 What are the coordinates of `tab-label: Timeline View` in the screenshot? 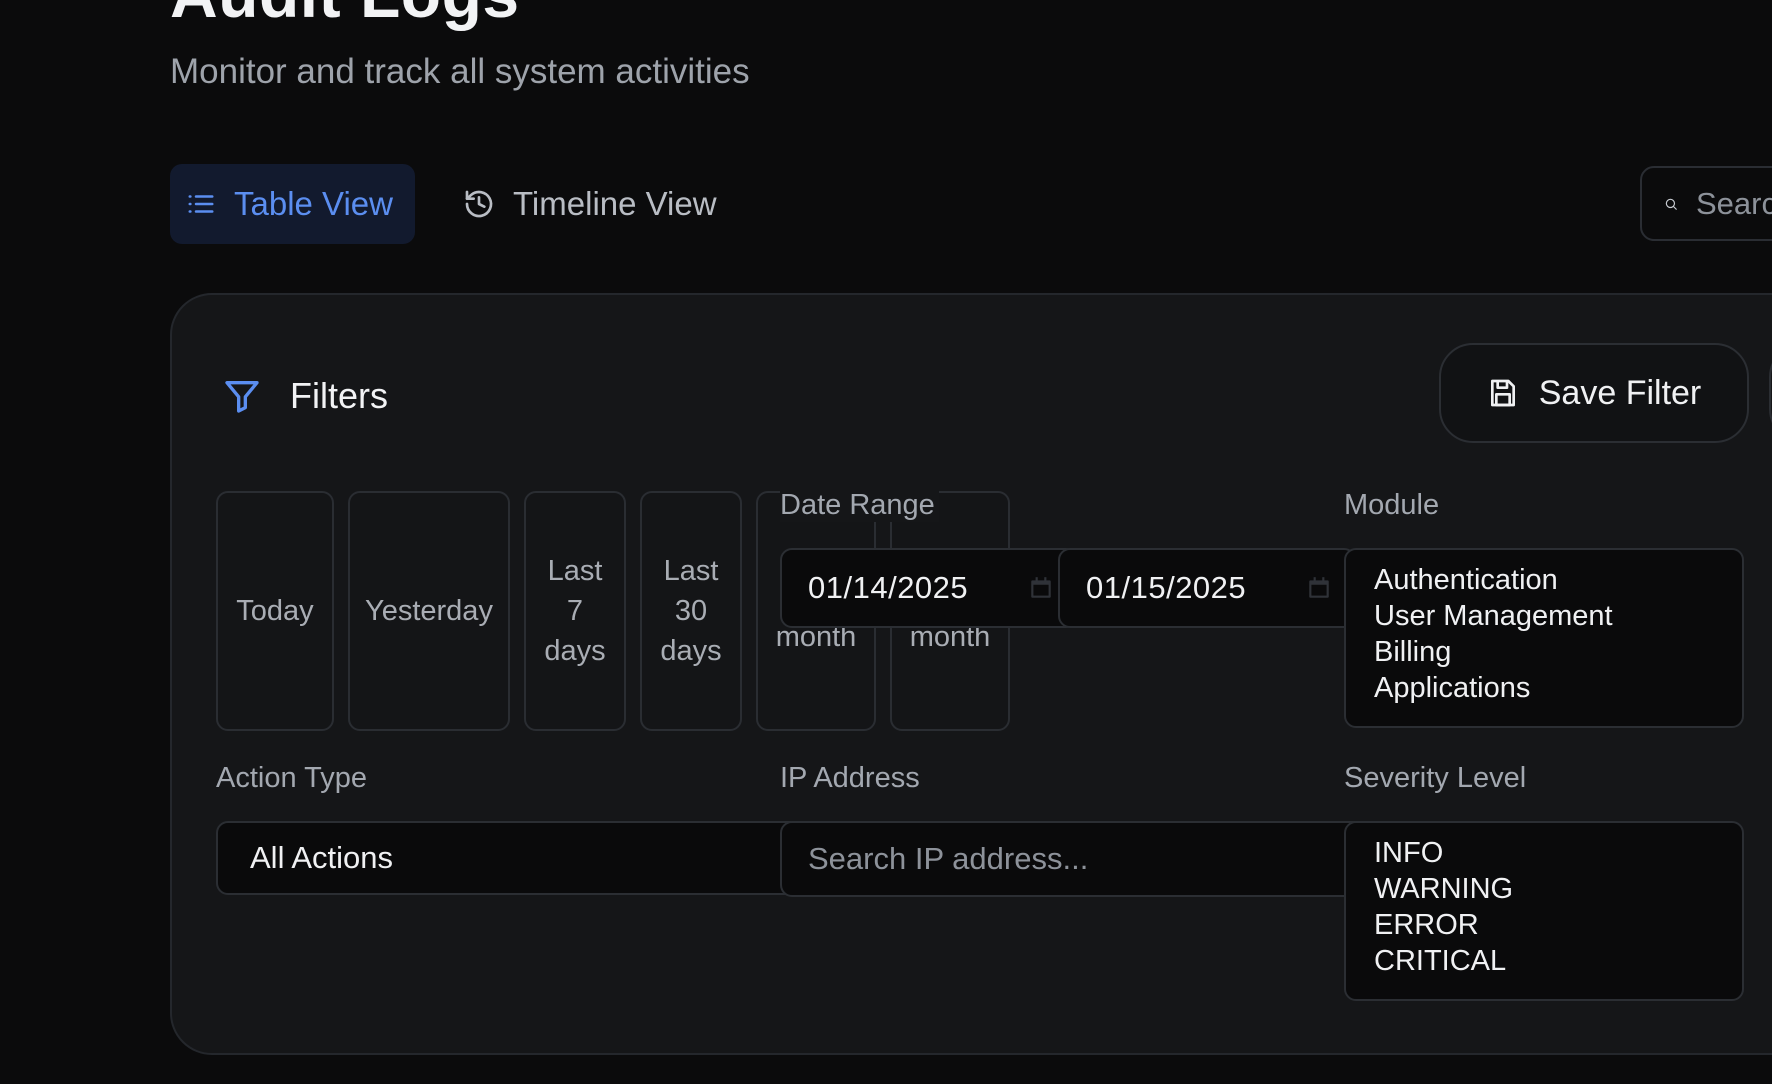 It's located at (615, 203).